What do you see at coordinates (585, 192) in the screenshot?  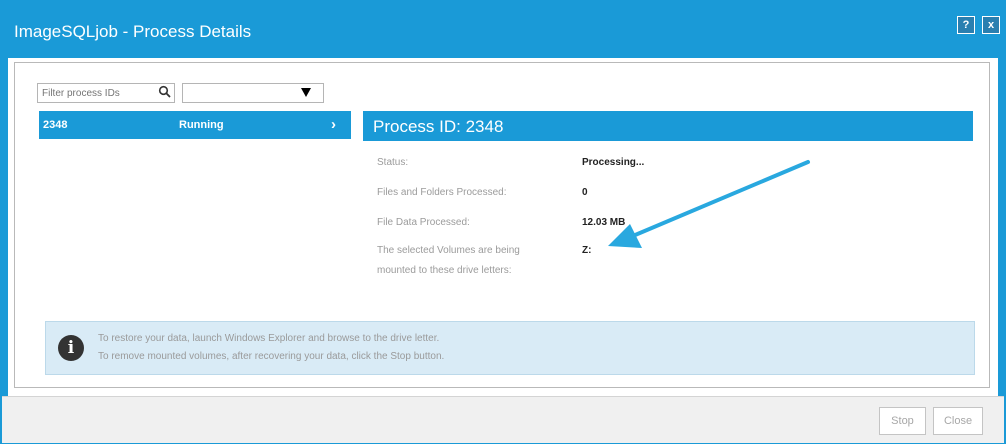 I see `files-processed-value: 0` at bounding box center [585, 192].